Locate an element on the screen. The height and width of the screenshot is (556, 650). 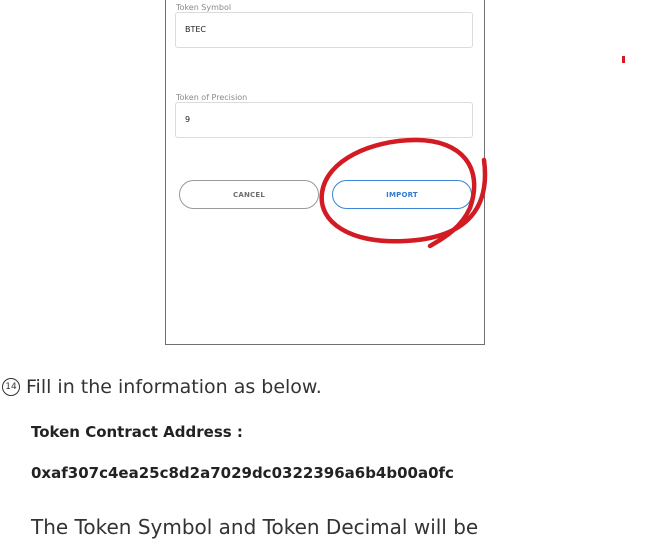
step-number-badge: 14 is located at coordinates (11, 387).